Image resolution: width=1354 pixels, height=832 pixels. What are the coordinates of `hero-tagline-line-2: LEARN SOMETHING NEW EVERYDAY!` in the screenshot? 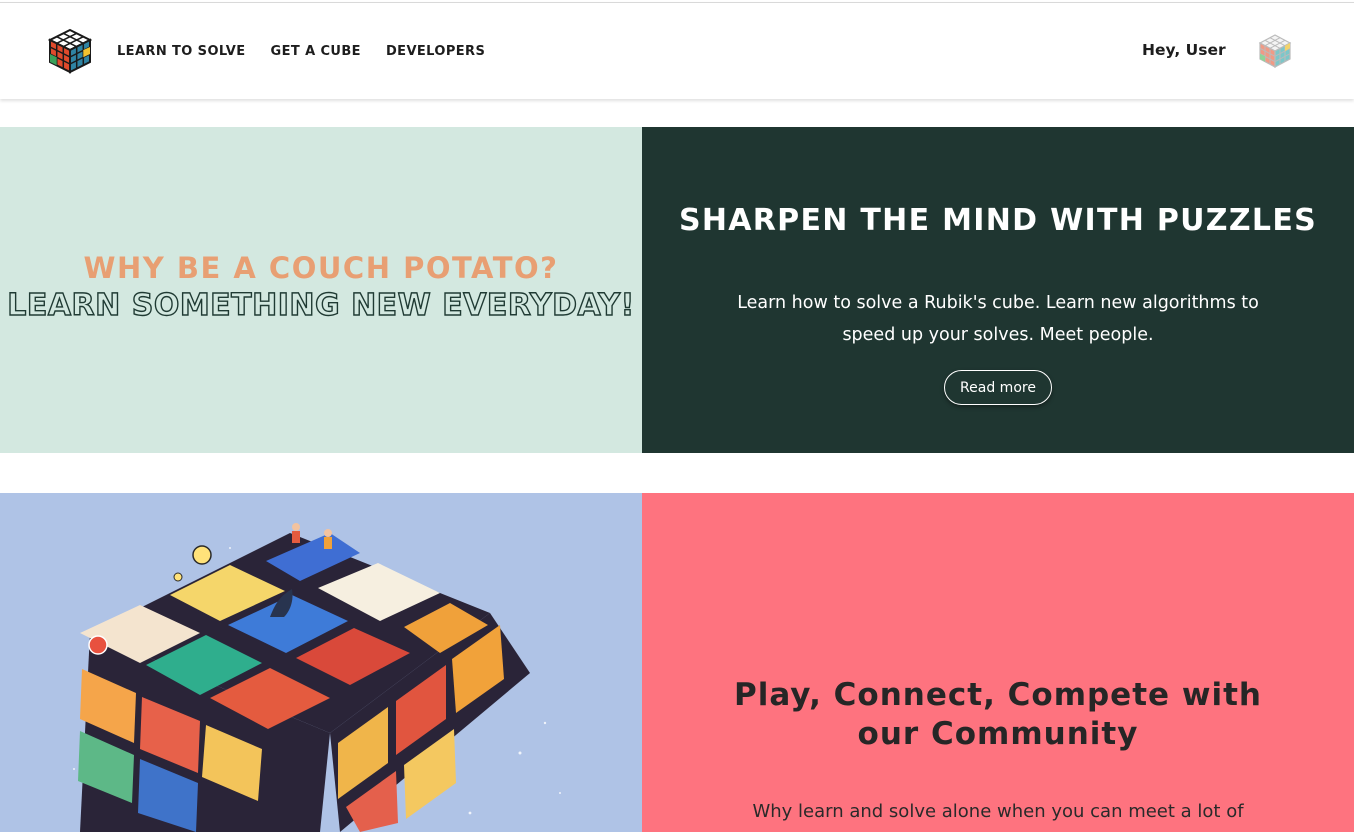 It's located at (321, 305).